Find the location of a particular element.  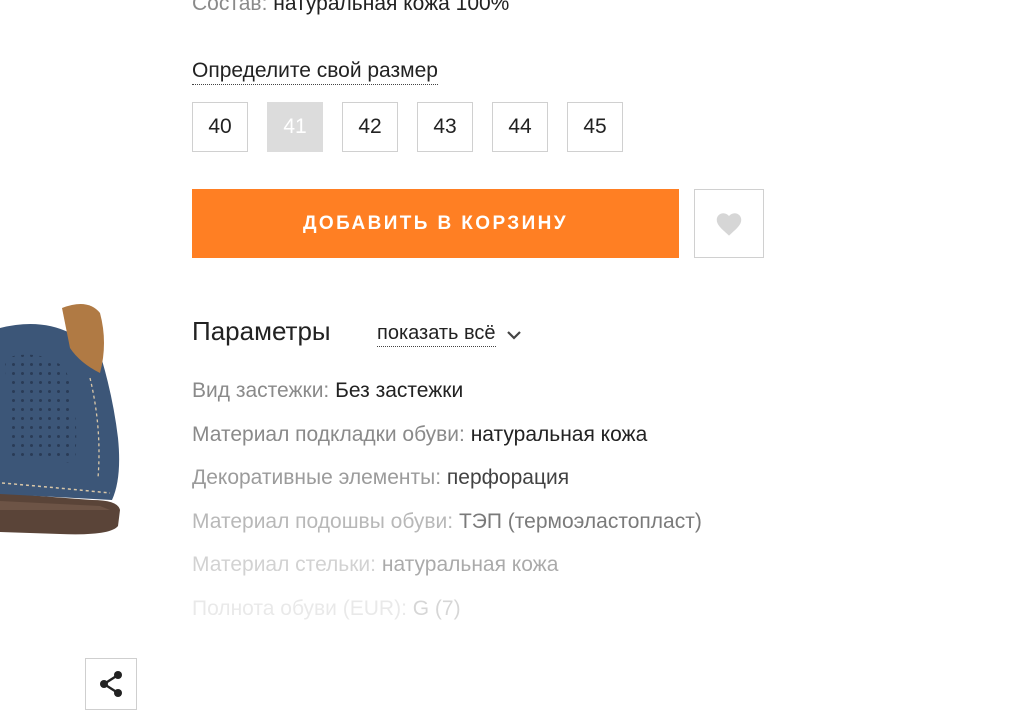

parameter-label: Декоративные элементы: is located at coordinates (317, 477).